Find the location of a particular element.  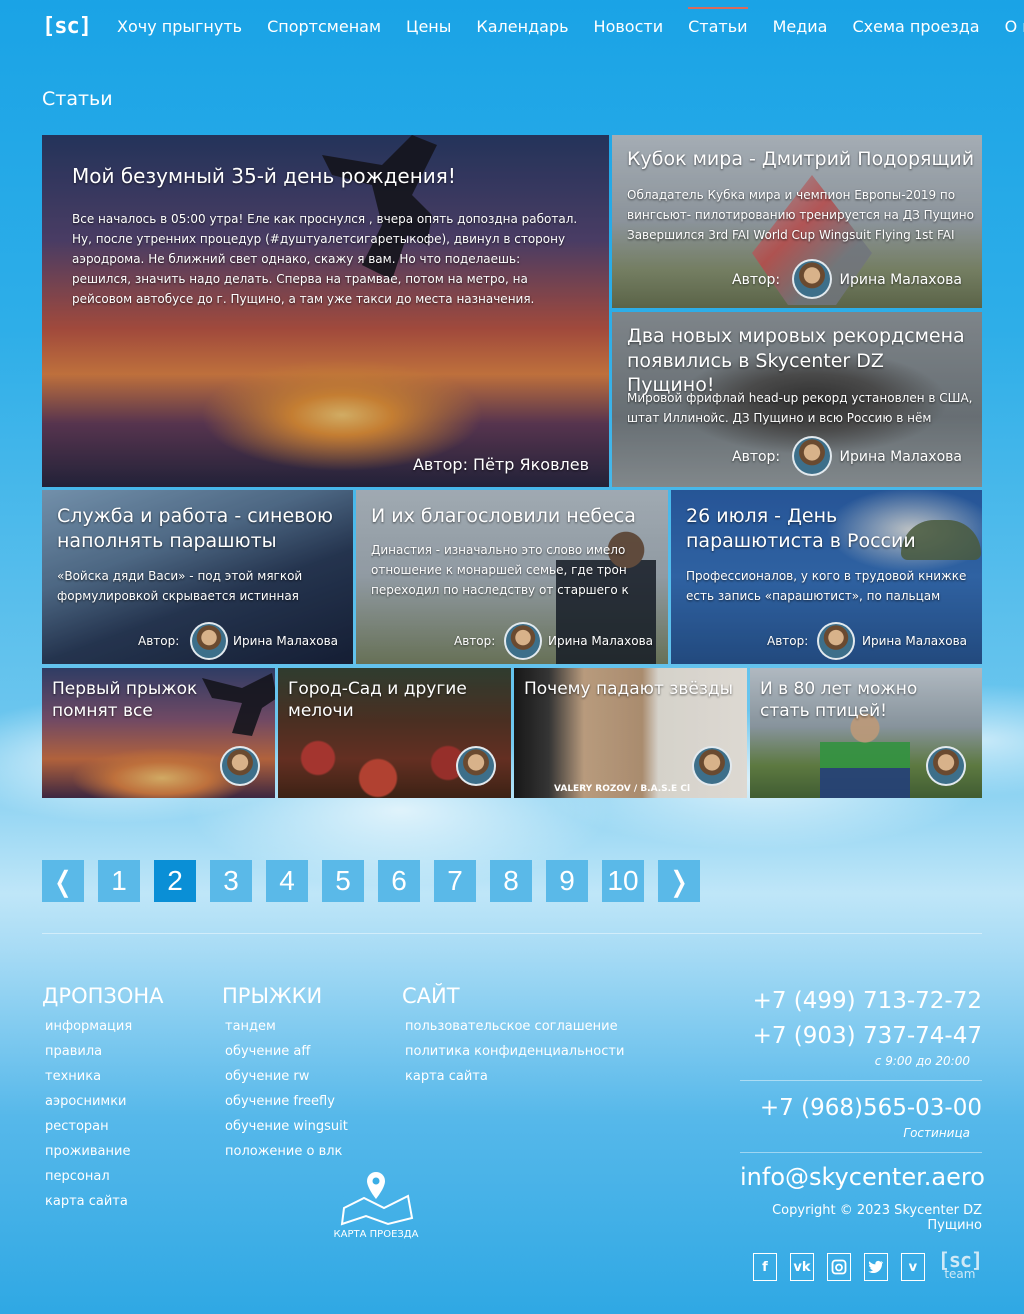

map-label: КАРТА ПРОЕЗДА is located at coordinates (376, 1234).